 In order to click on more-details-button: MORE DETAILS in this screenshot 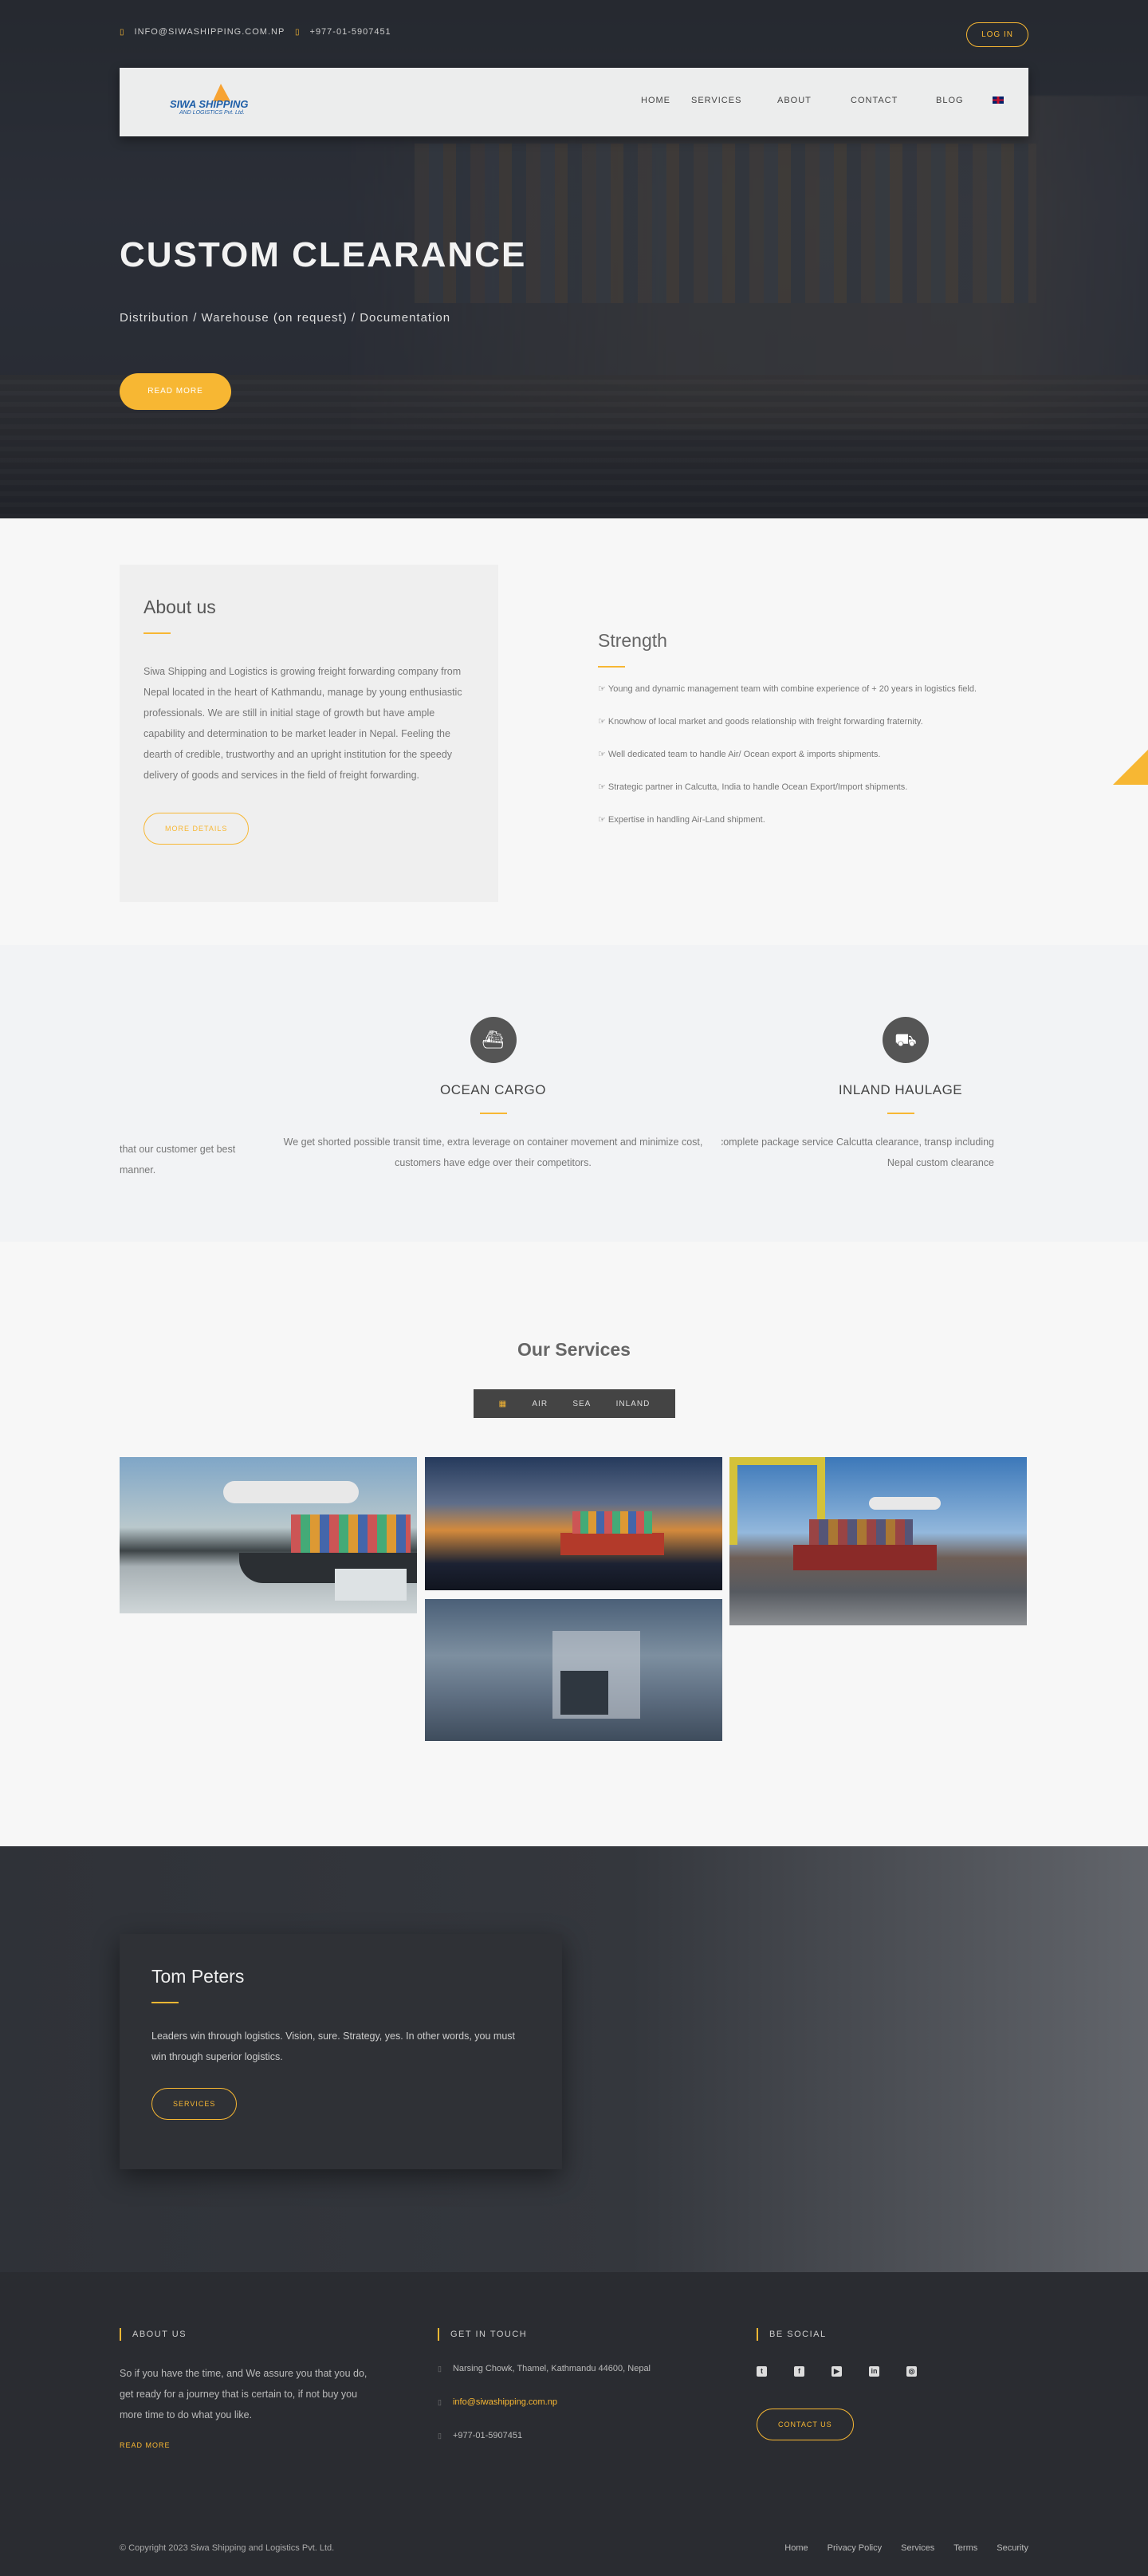, I will do `click(197, 829)`.